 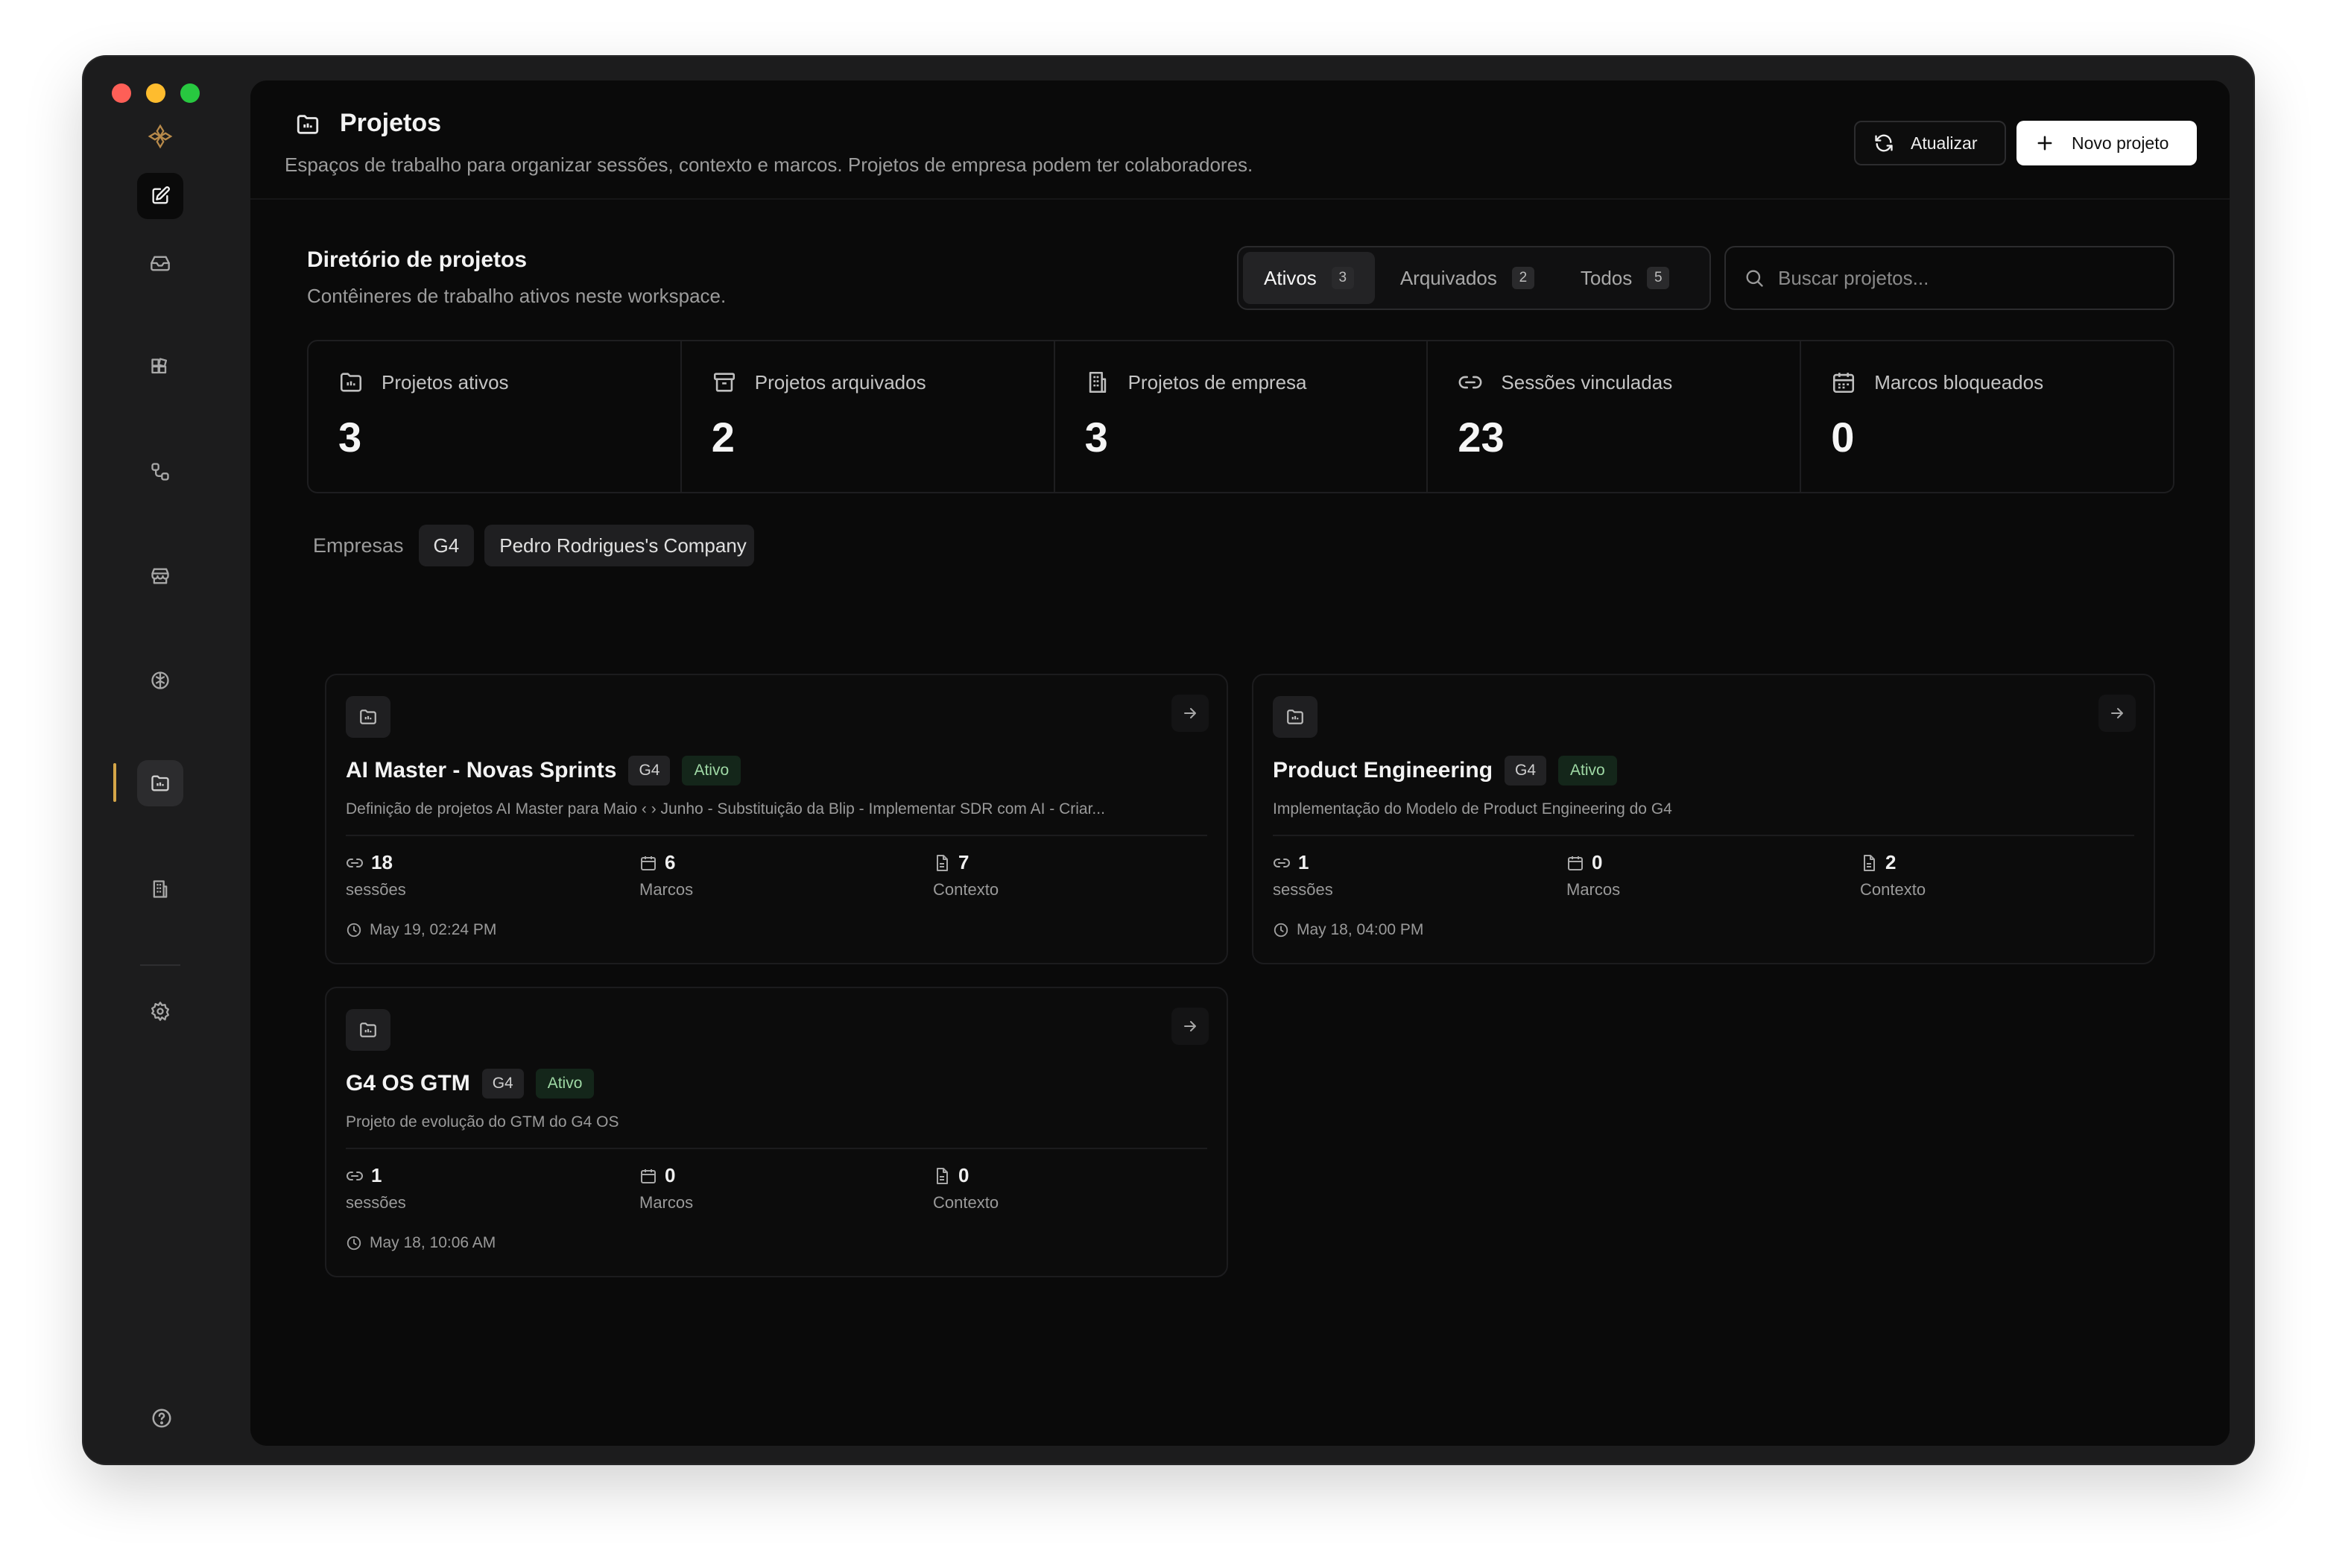 What do you see at coordinates (1987, 416) in the screenshot?
I see `stat-card: Marcos bloqueados 0` at bounding box center [1987, 416].